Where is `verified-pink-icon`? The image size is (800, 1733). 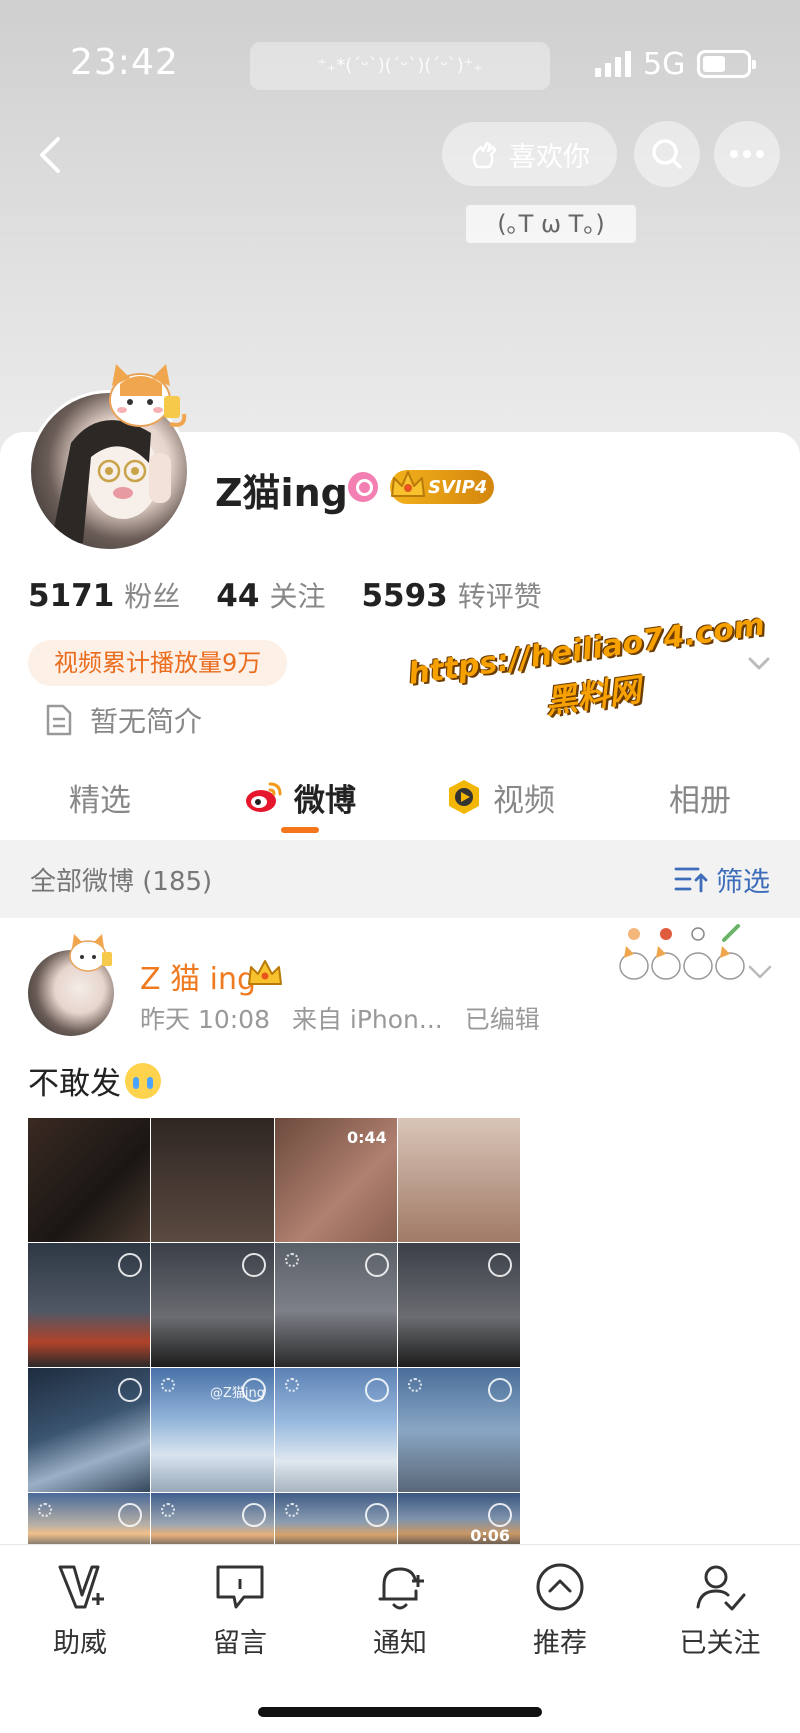 verified-pink-icon is located at coordinates (363, 487).